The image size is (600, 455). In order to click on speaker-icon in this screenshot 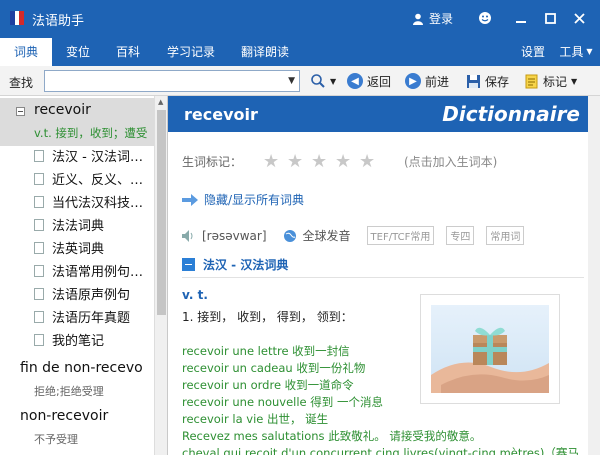, I will do `click(189, 235)`.